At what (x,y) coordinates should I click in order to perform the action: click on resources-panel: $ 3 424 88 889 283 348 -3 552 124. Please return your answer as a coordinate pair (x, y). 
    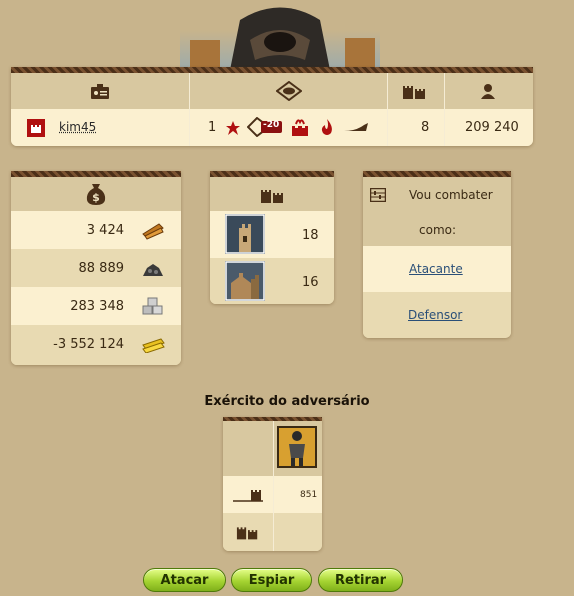
    Looking at the image, I should click on (96, 268).